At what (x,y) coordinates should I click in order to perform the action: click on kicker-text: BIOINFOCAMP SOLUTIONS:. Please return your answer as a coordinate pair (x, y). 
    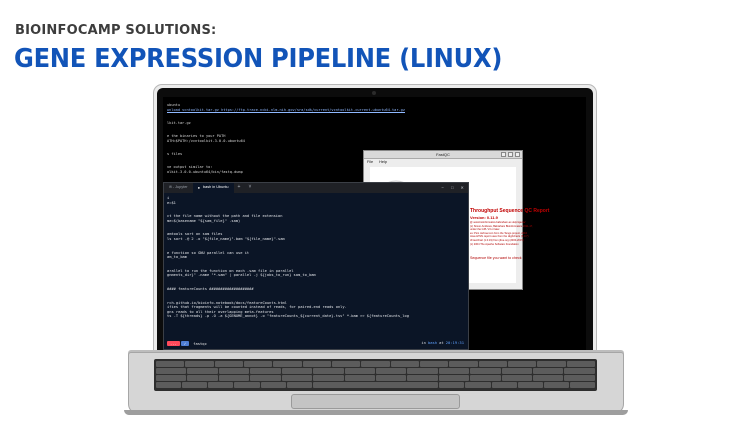
    Looking at the image, I should click on (116, 30).